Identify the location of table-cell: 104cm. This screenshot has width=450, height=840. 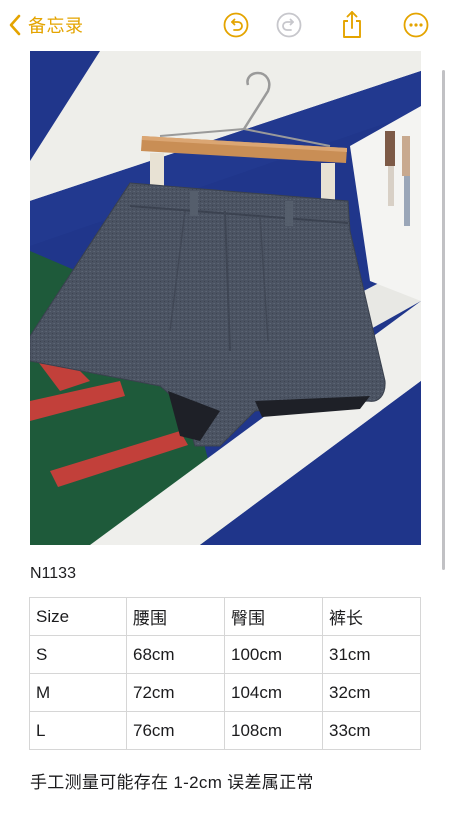
(273, 692).